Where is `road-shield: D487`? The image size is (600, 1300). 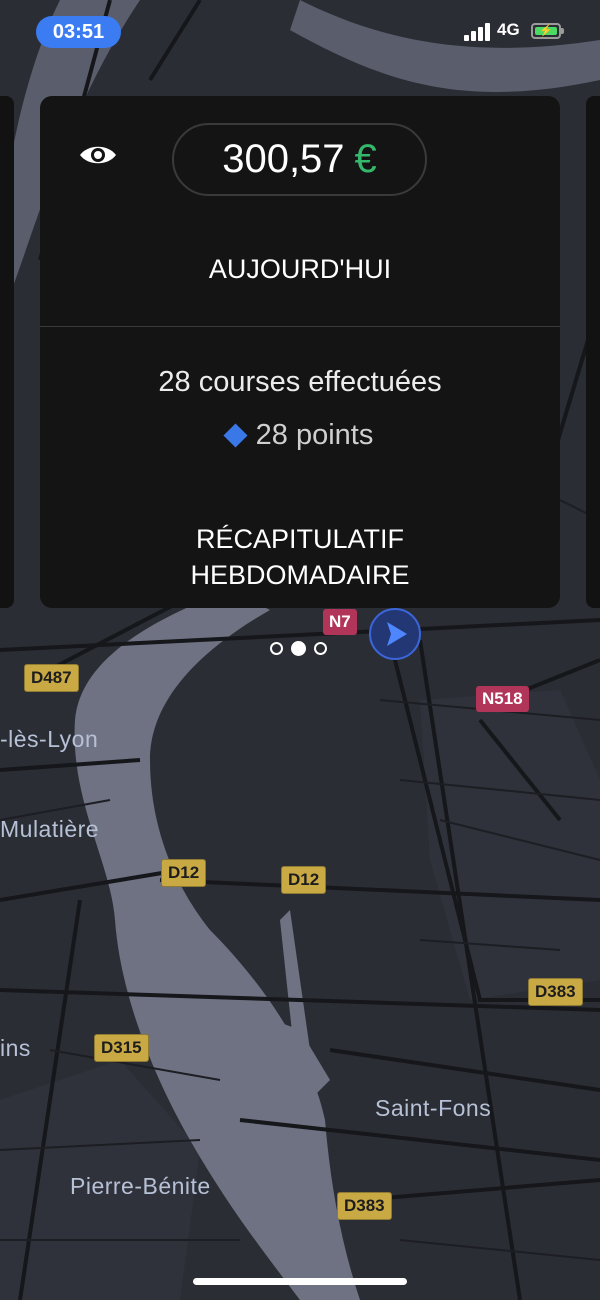 road-shield: D487 is located at coordinates (51, 678).